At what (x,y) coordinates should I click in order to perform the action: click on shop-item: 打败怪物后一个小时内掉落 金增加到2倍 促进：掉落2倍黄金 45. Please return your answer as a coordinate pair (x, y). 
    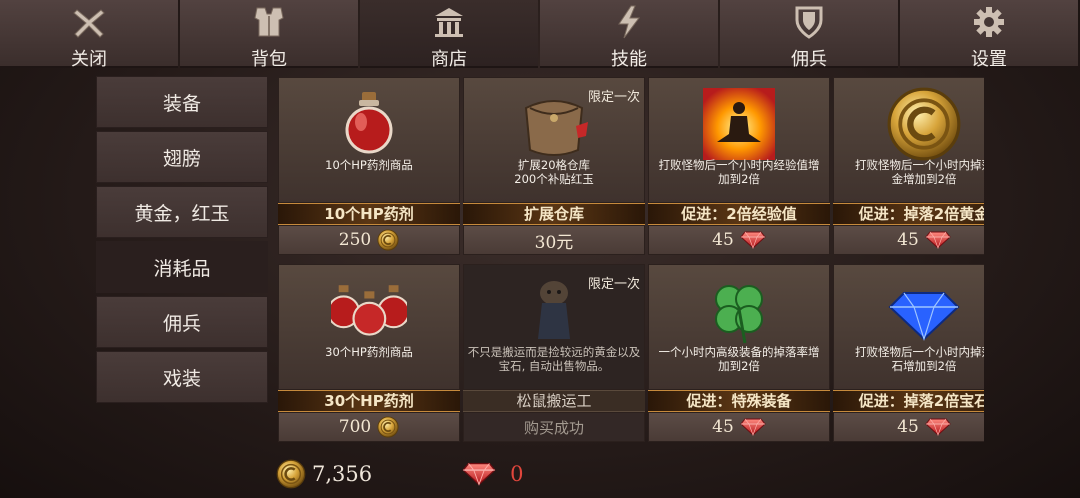
    Looking at the image, I should click on (908, 168).